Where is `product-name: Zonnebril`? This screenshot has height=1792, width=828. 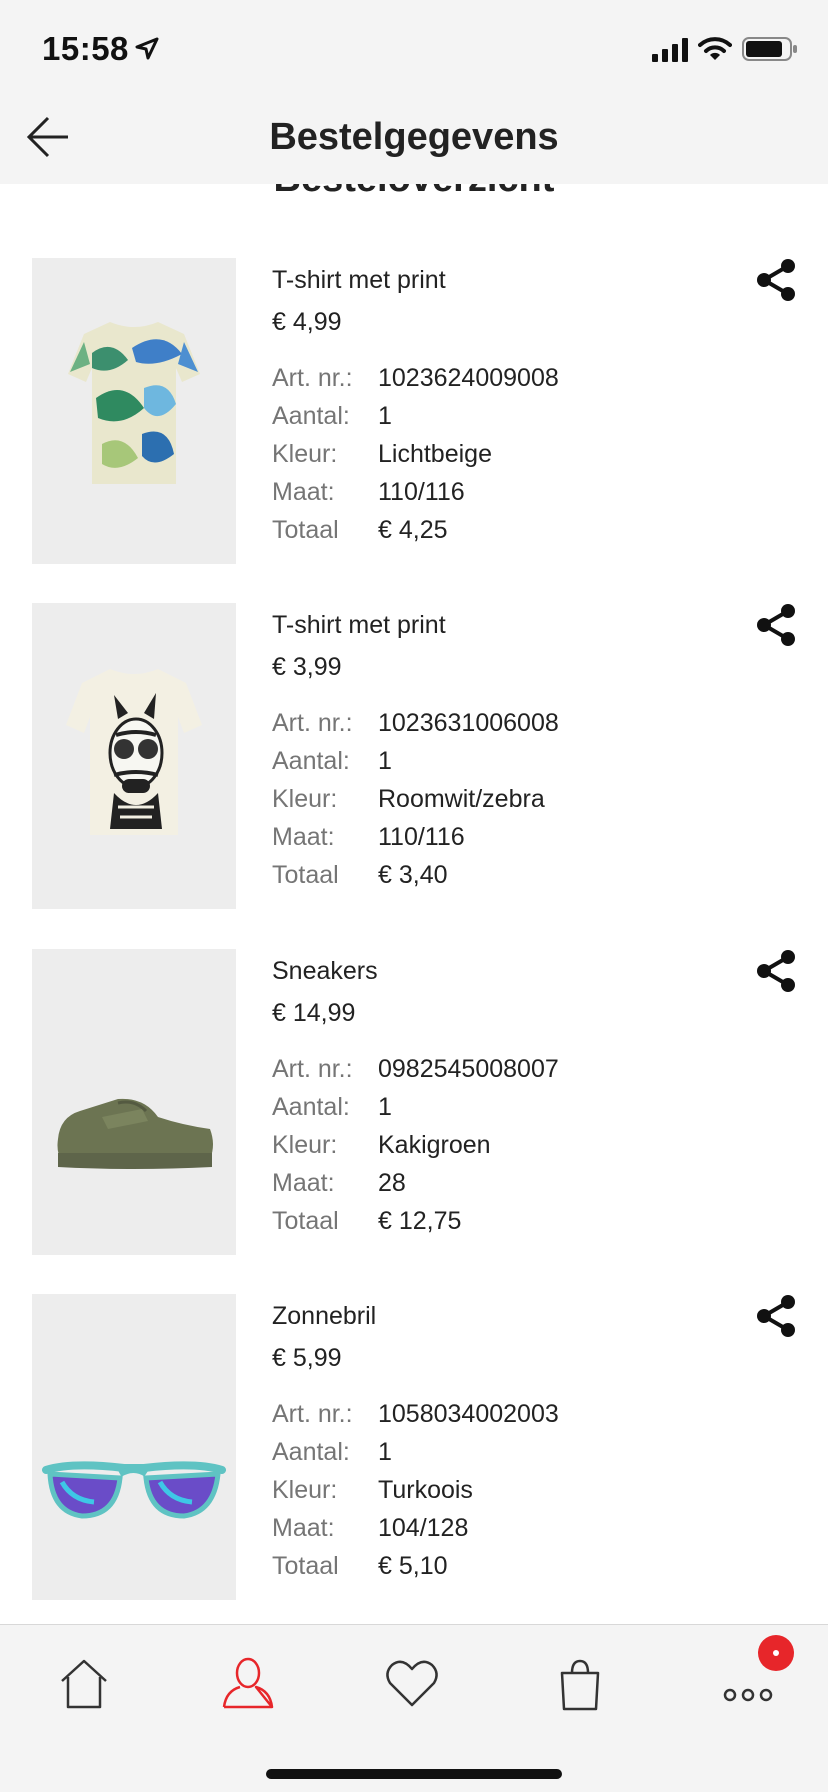
product-name: Zonnebril is located at coordinates (324, 1316).